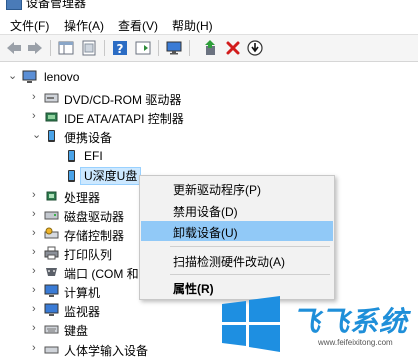 This screenshot has width=418, height=359. What do you see at coordinates (143, 48) in the screenshot?
I see `action-pane-icon` at bounding box center [143, 48].